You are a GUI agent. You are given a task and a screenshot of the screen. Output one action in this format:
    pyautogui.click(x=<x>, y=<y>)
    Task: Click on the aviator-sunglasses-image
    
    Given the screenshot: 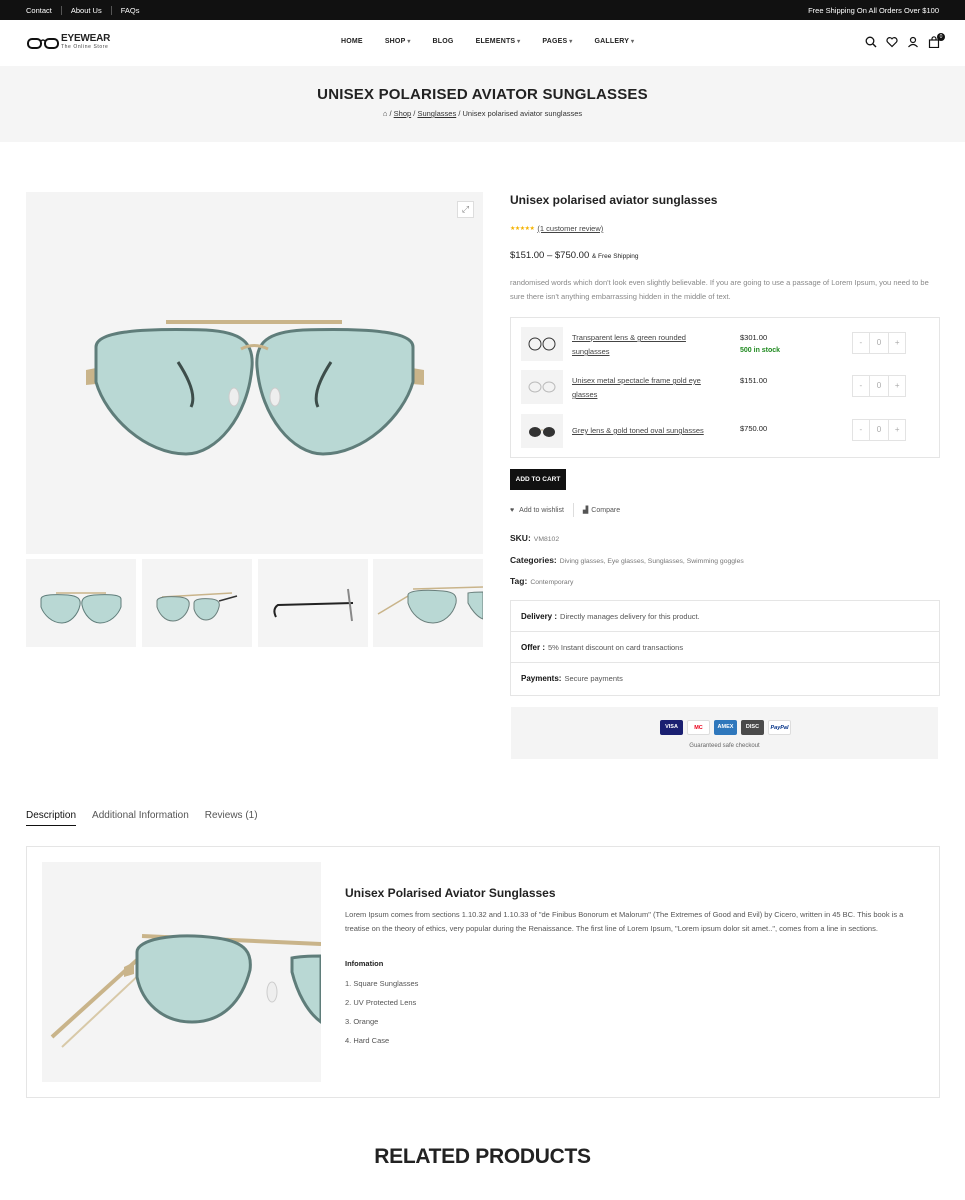 What is the action you would take?
    pyautogui.click(x=255, y=388)
    